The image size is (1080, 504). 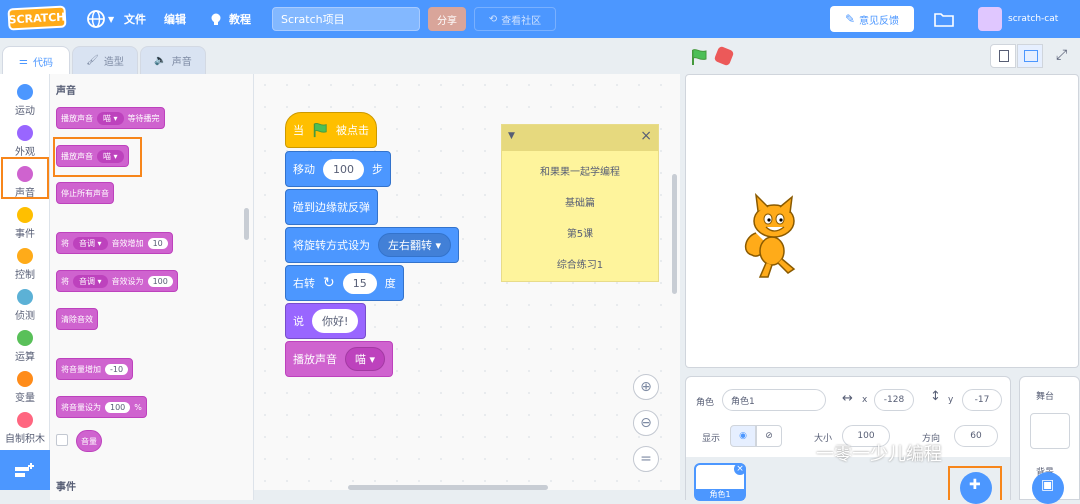 I want to click on set-rotation-style-block: 将旋转方式设为 左右翻转 ▾, so click(x=372, y=245).